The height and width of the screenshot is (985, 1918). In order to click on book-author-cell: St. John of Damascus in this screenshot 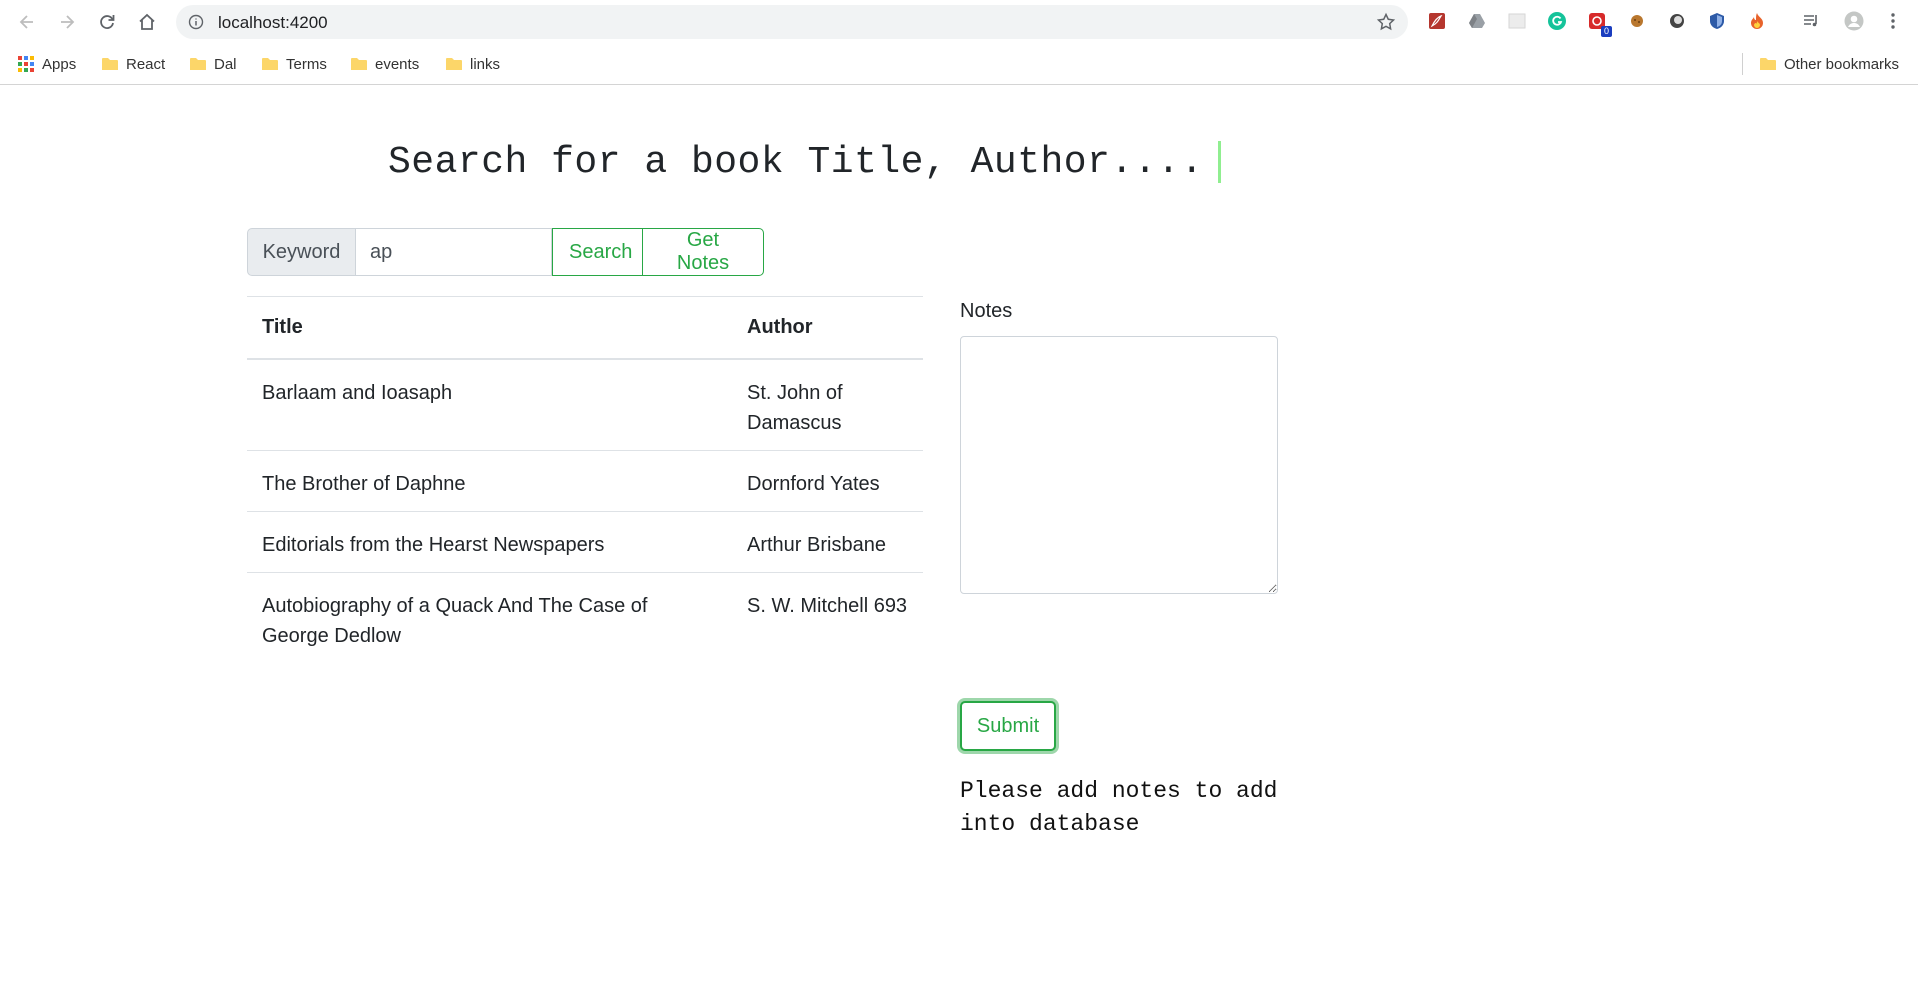, I will do `click(827, 404)`.